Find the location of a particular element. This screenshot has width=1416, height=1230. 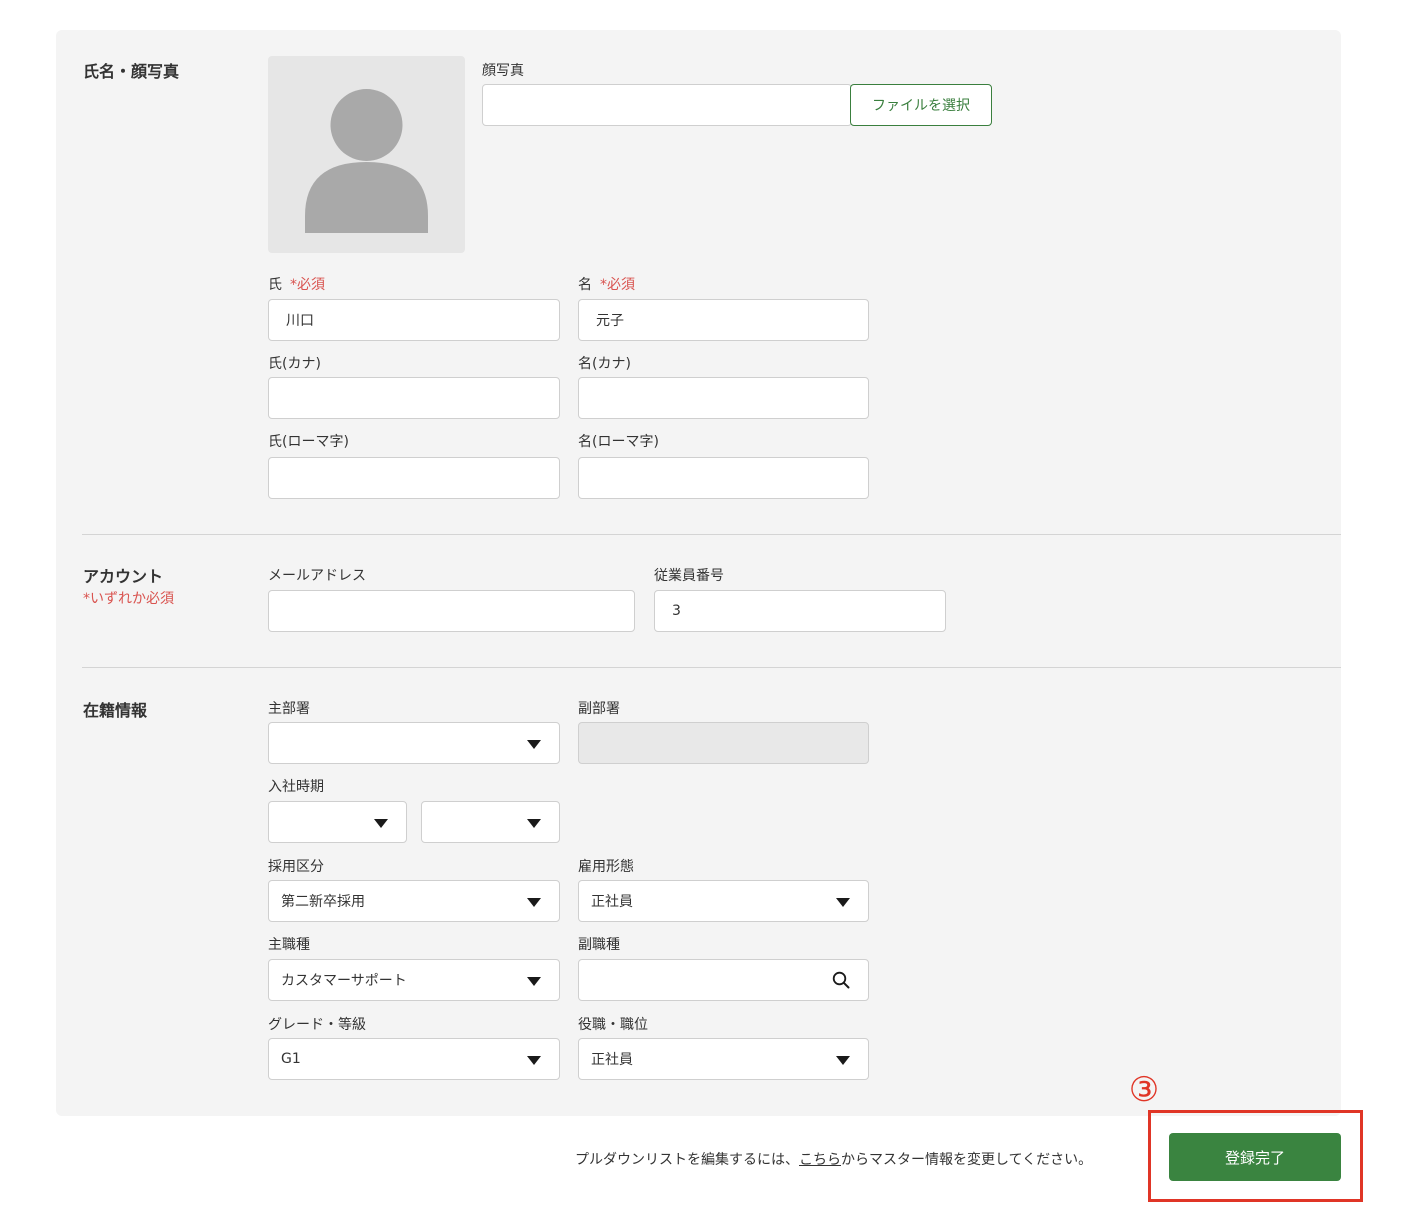

position-select: 正社員 is located at coordinates (723, 1059).